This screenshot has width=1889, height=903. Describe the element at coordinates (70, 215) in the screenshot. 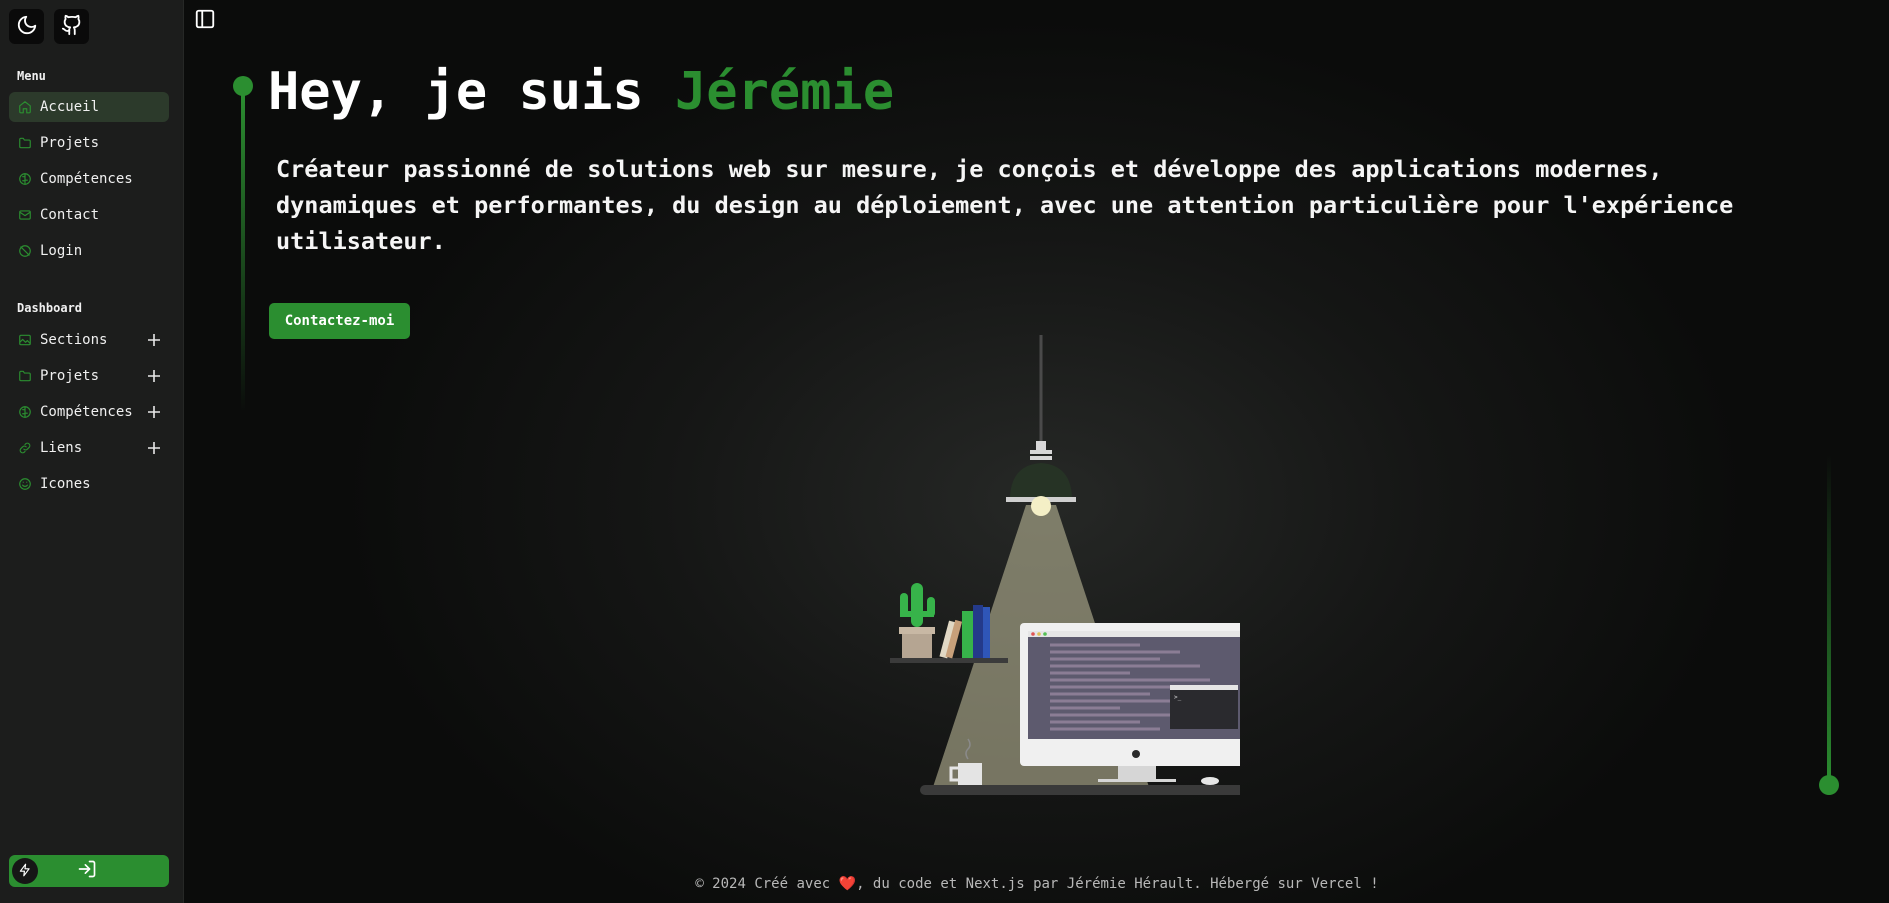

I see `sidebar-item-label: Contact` at that location.